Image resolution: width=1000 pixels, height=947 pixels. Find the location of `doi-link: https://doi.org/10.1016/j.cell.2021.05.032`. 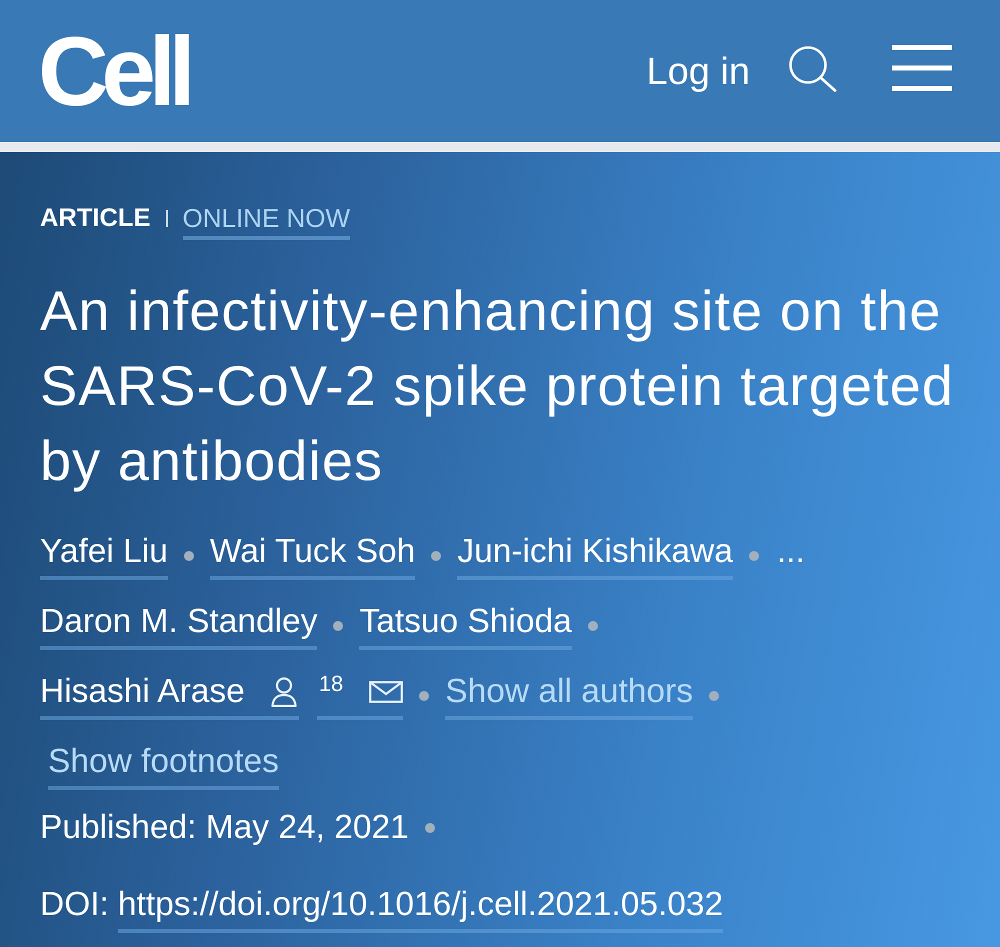

doi-link: https://doi.org/10.1016/j.cell.2021.05.032 is located at coordinates (421, 909).